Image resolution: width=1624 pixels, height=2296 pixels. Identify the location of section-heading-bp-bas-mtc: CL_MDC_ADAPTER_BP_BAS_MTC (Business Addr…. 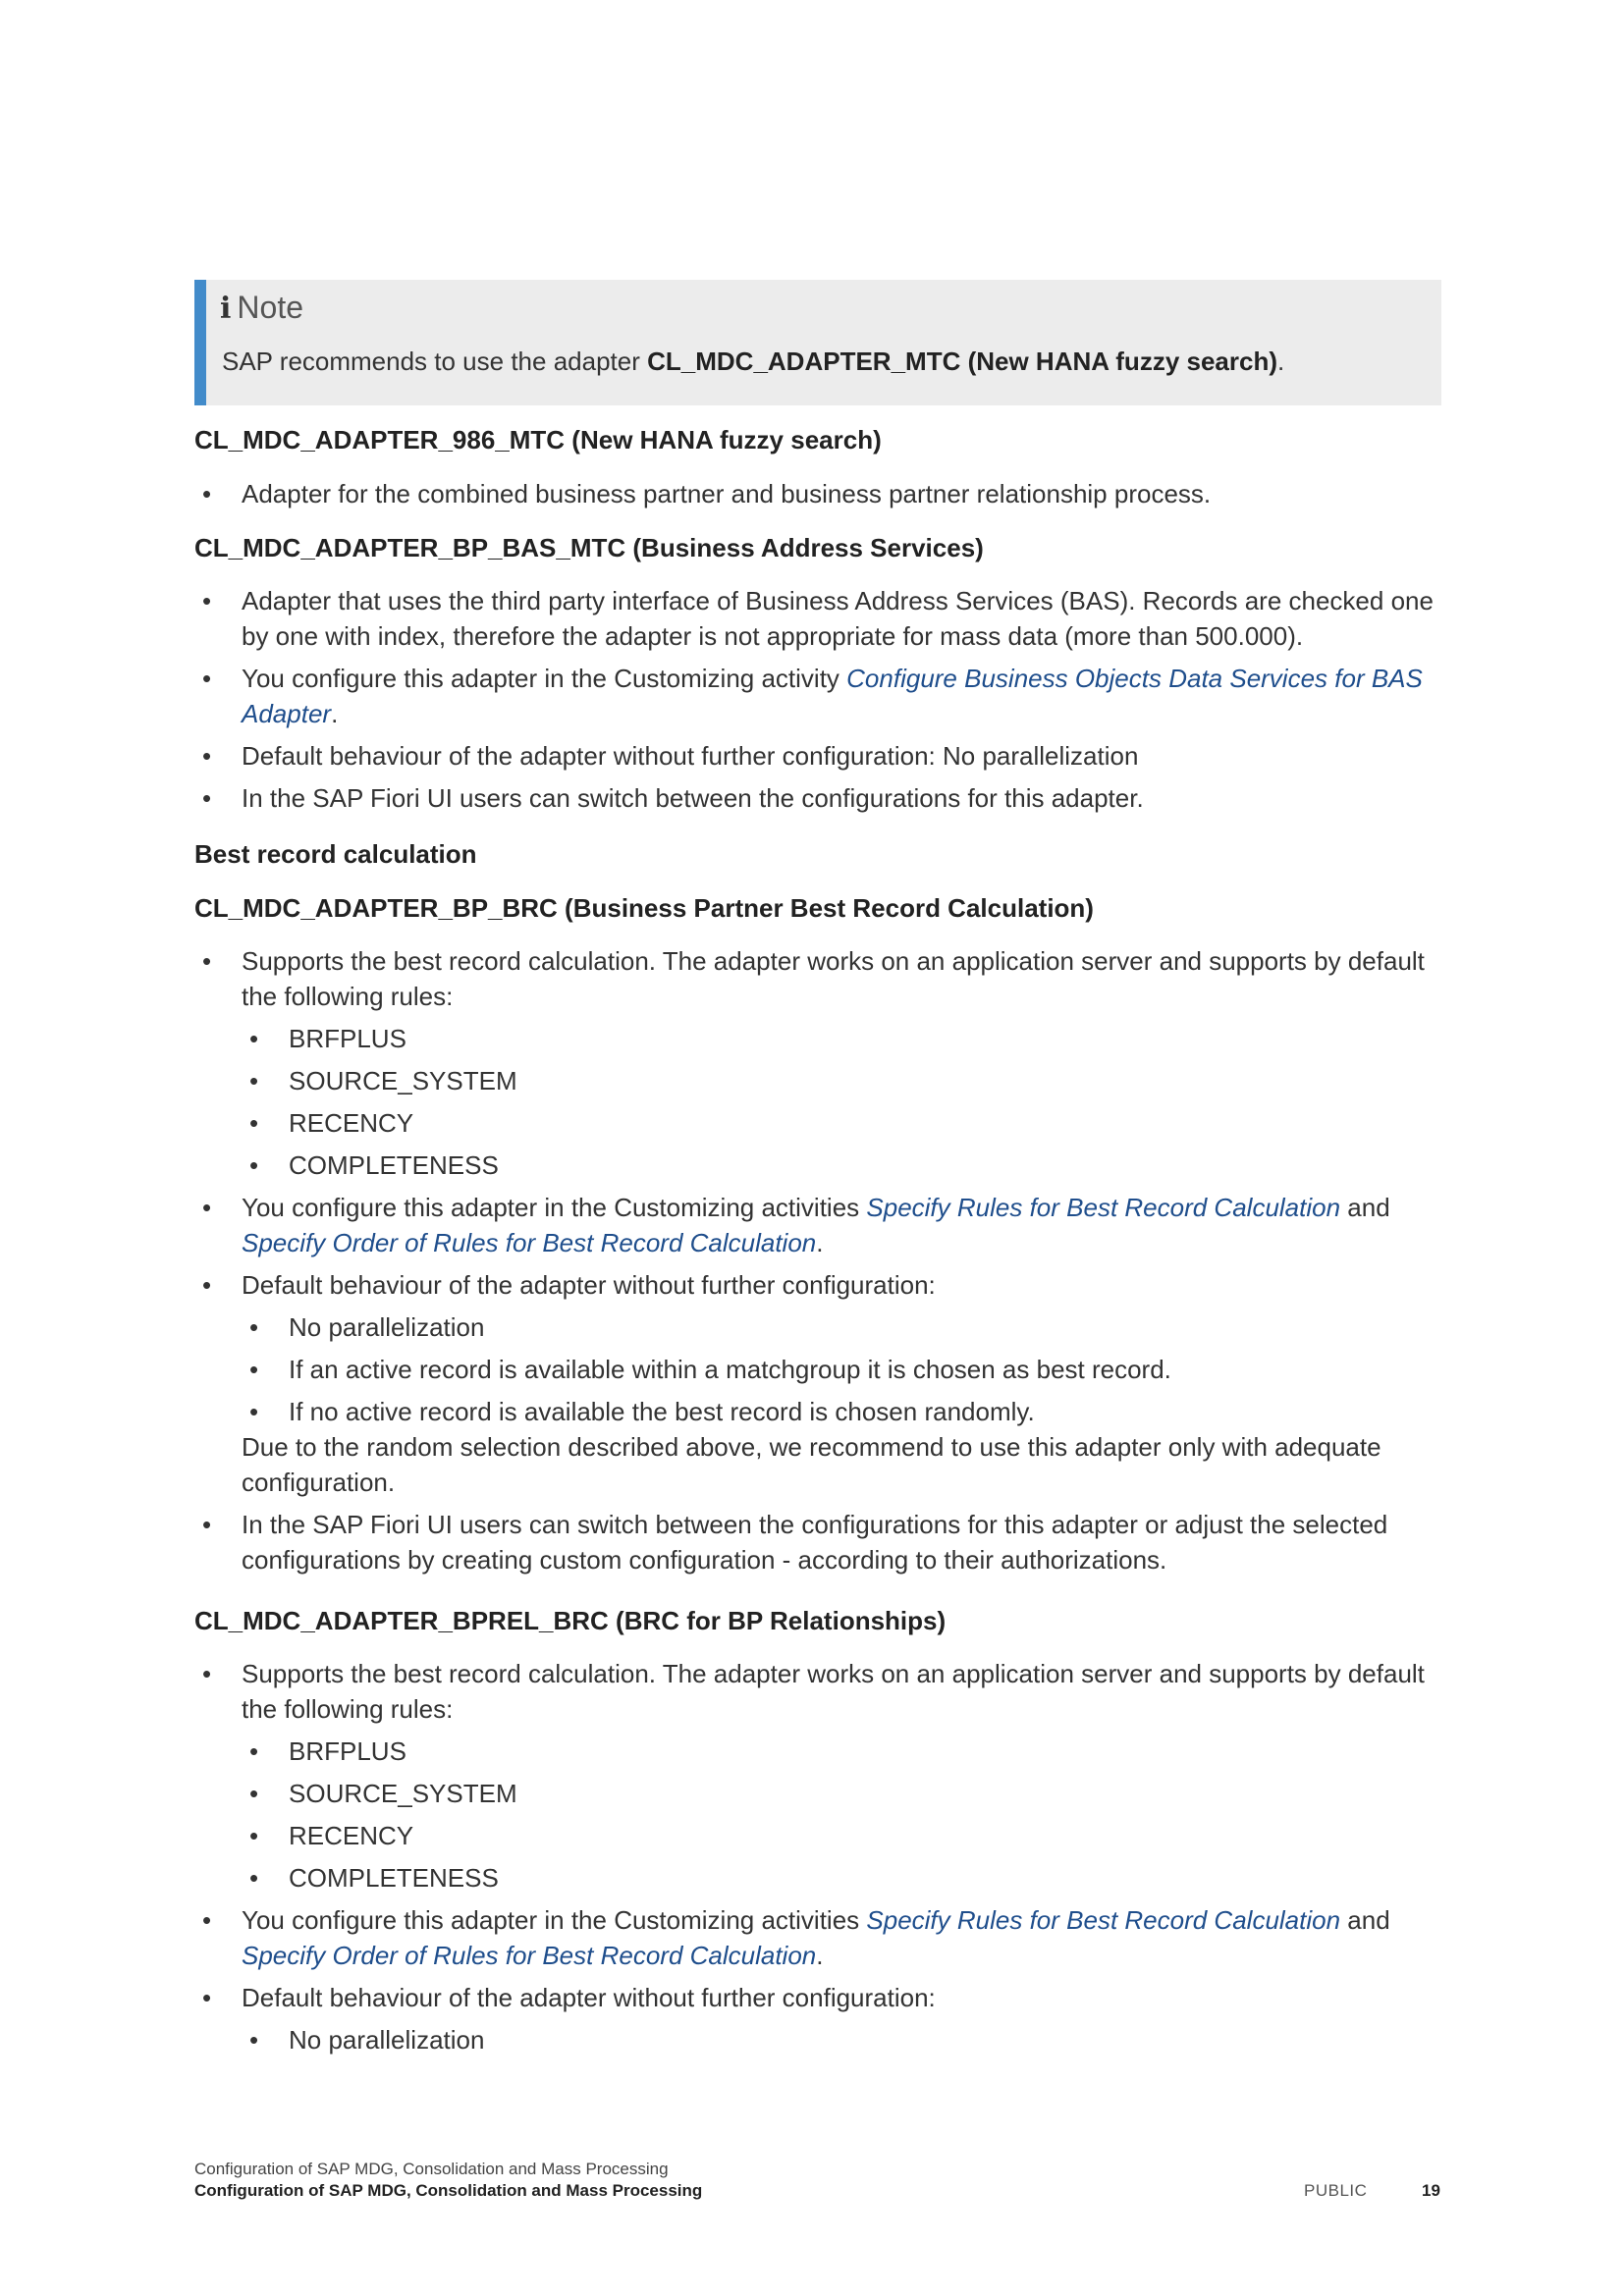
(589, 547).